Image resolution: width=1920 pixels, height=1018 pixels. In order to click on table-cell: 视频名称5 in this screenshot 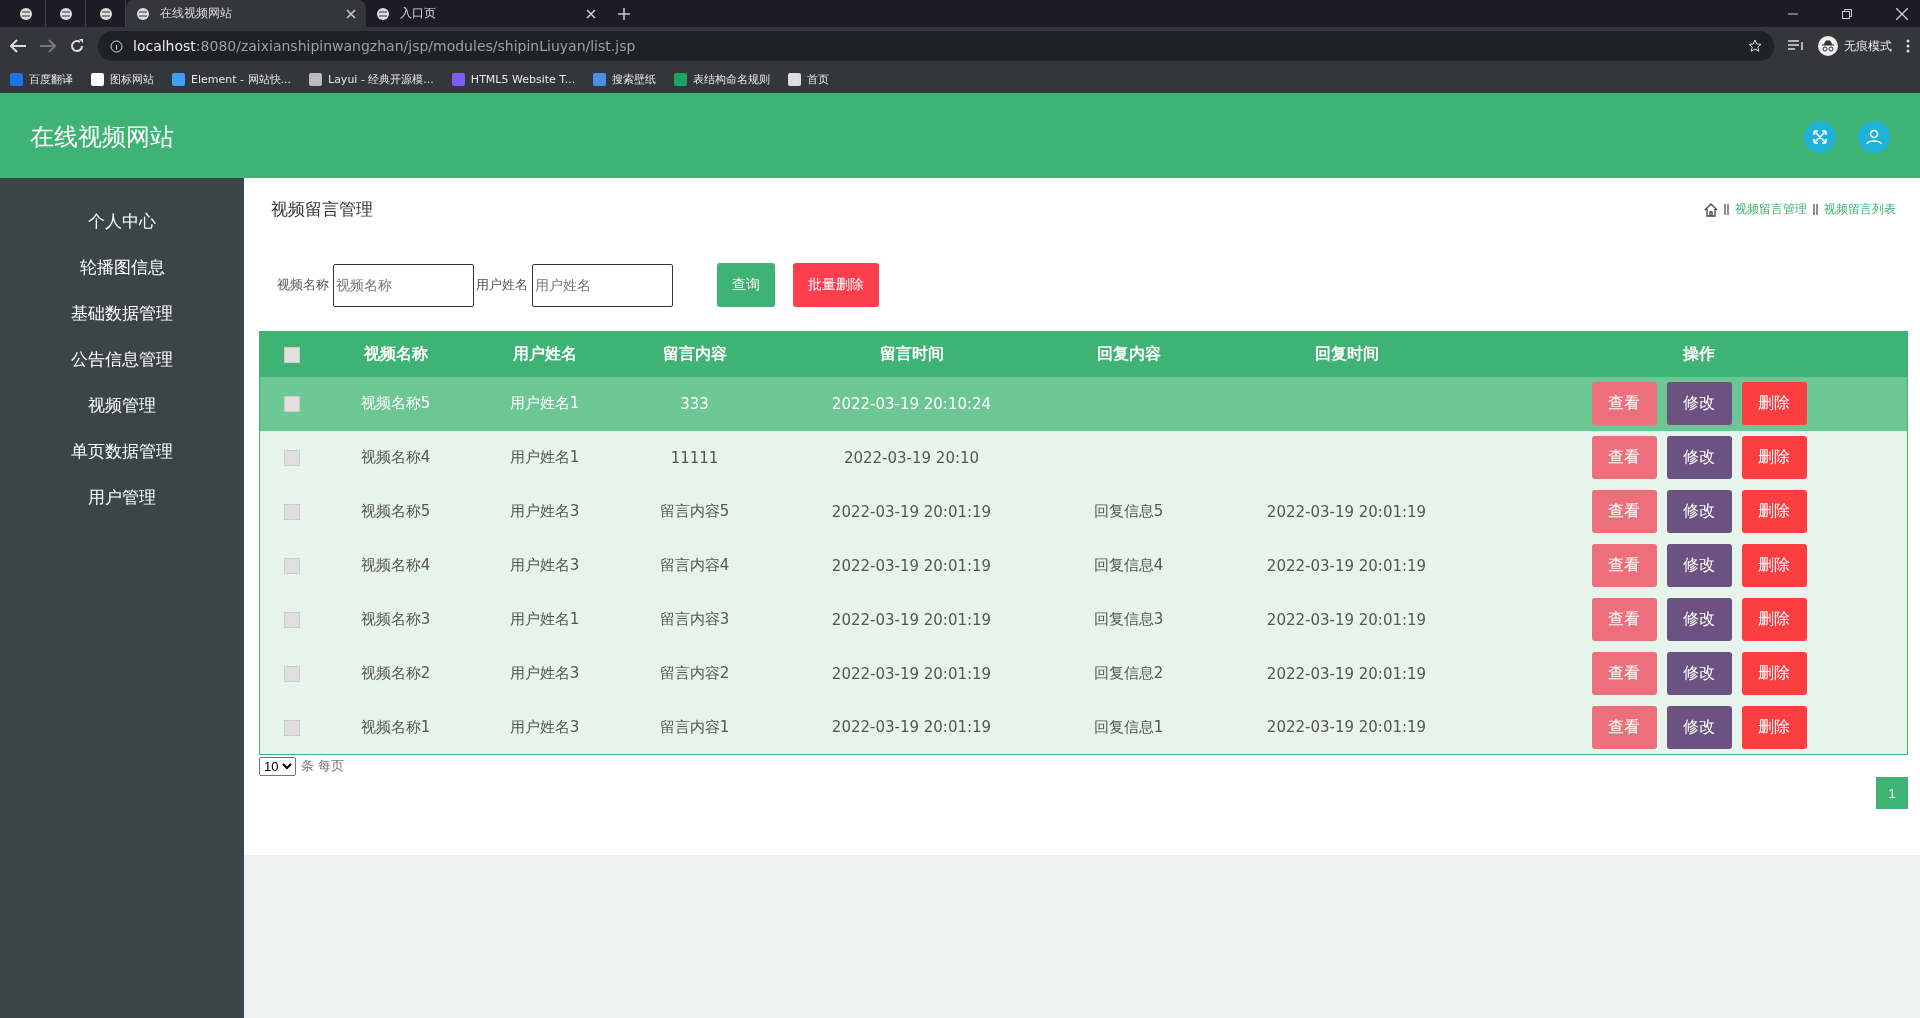, I will do `click(395, 403)`.